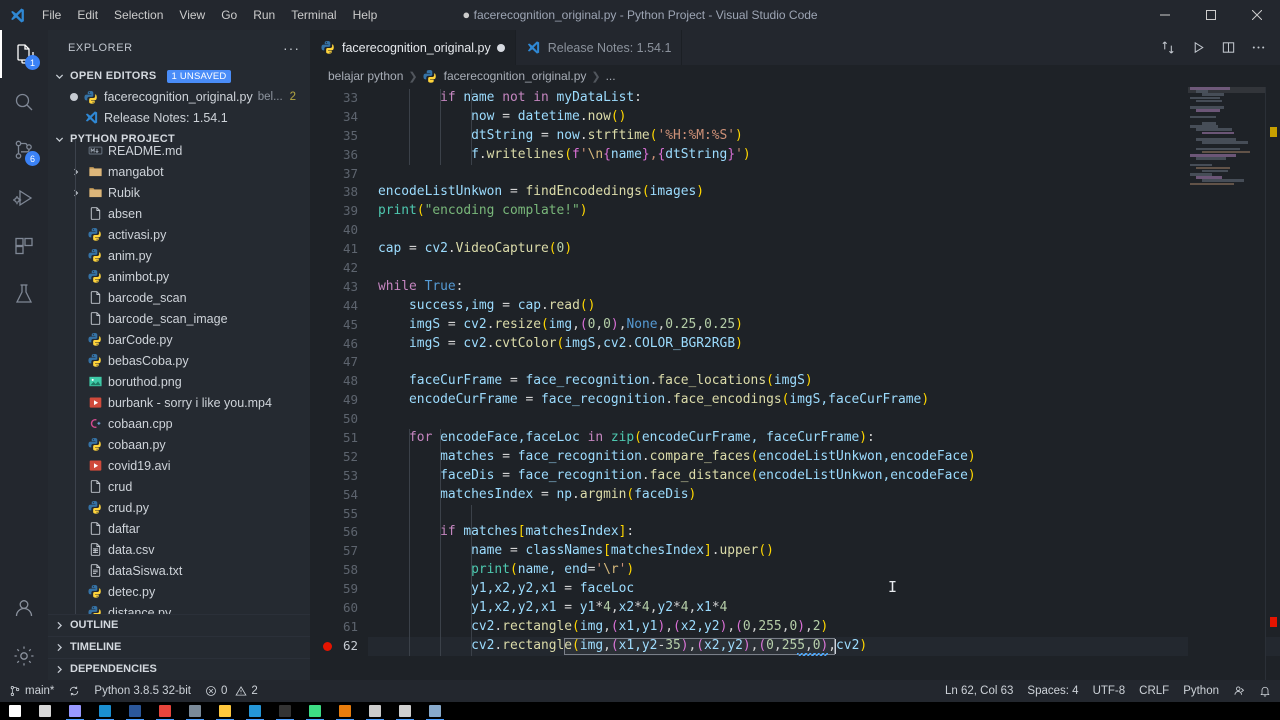 The image size is (1280, 720). What do you see at coordinates (1198, 48) in the screenshot?
I see `run-python-file-icon` at bounding box center [1198, 48].